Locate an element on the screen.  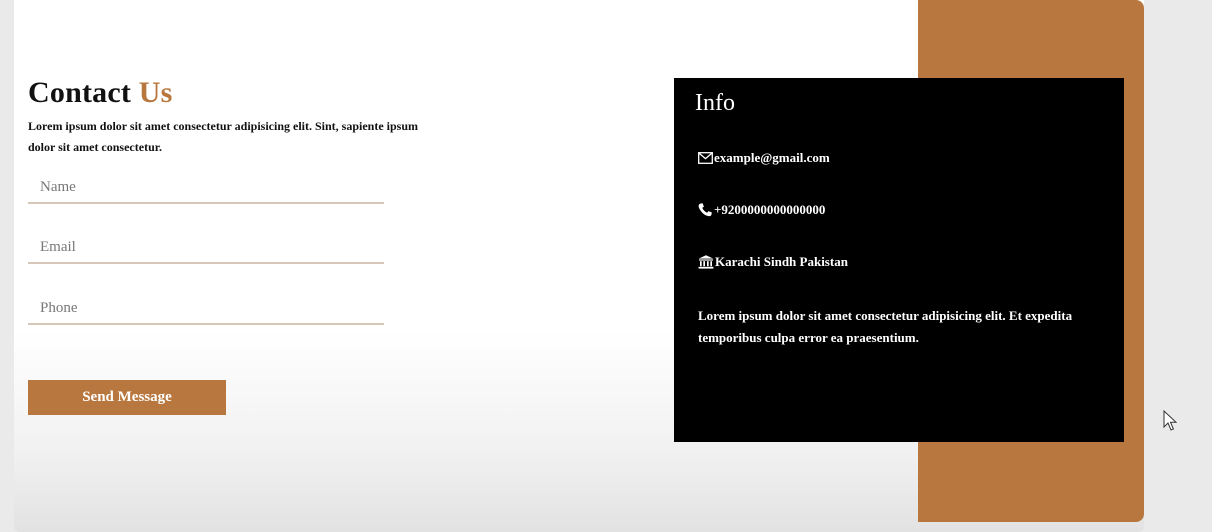
name-input is located at coordinates (206, 188).